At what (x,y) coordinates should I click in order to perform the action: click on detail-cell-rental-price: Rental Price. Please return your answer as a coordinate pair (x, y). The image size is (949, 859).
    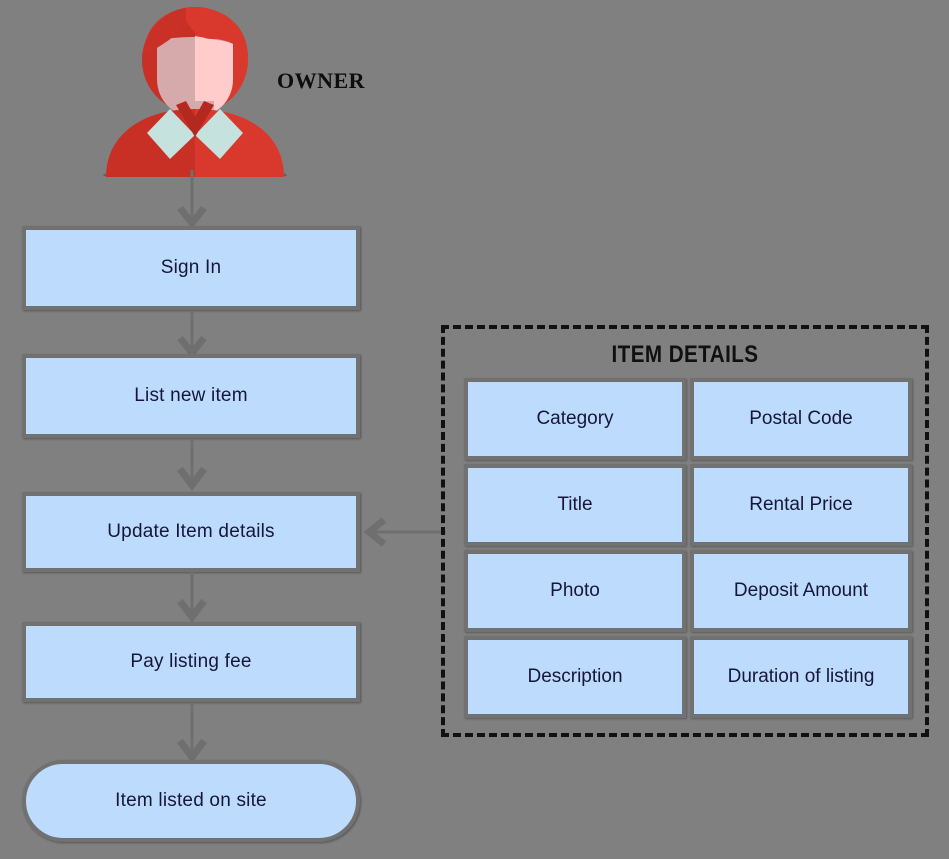
    Looking at the image, I should click on (801, 505).